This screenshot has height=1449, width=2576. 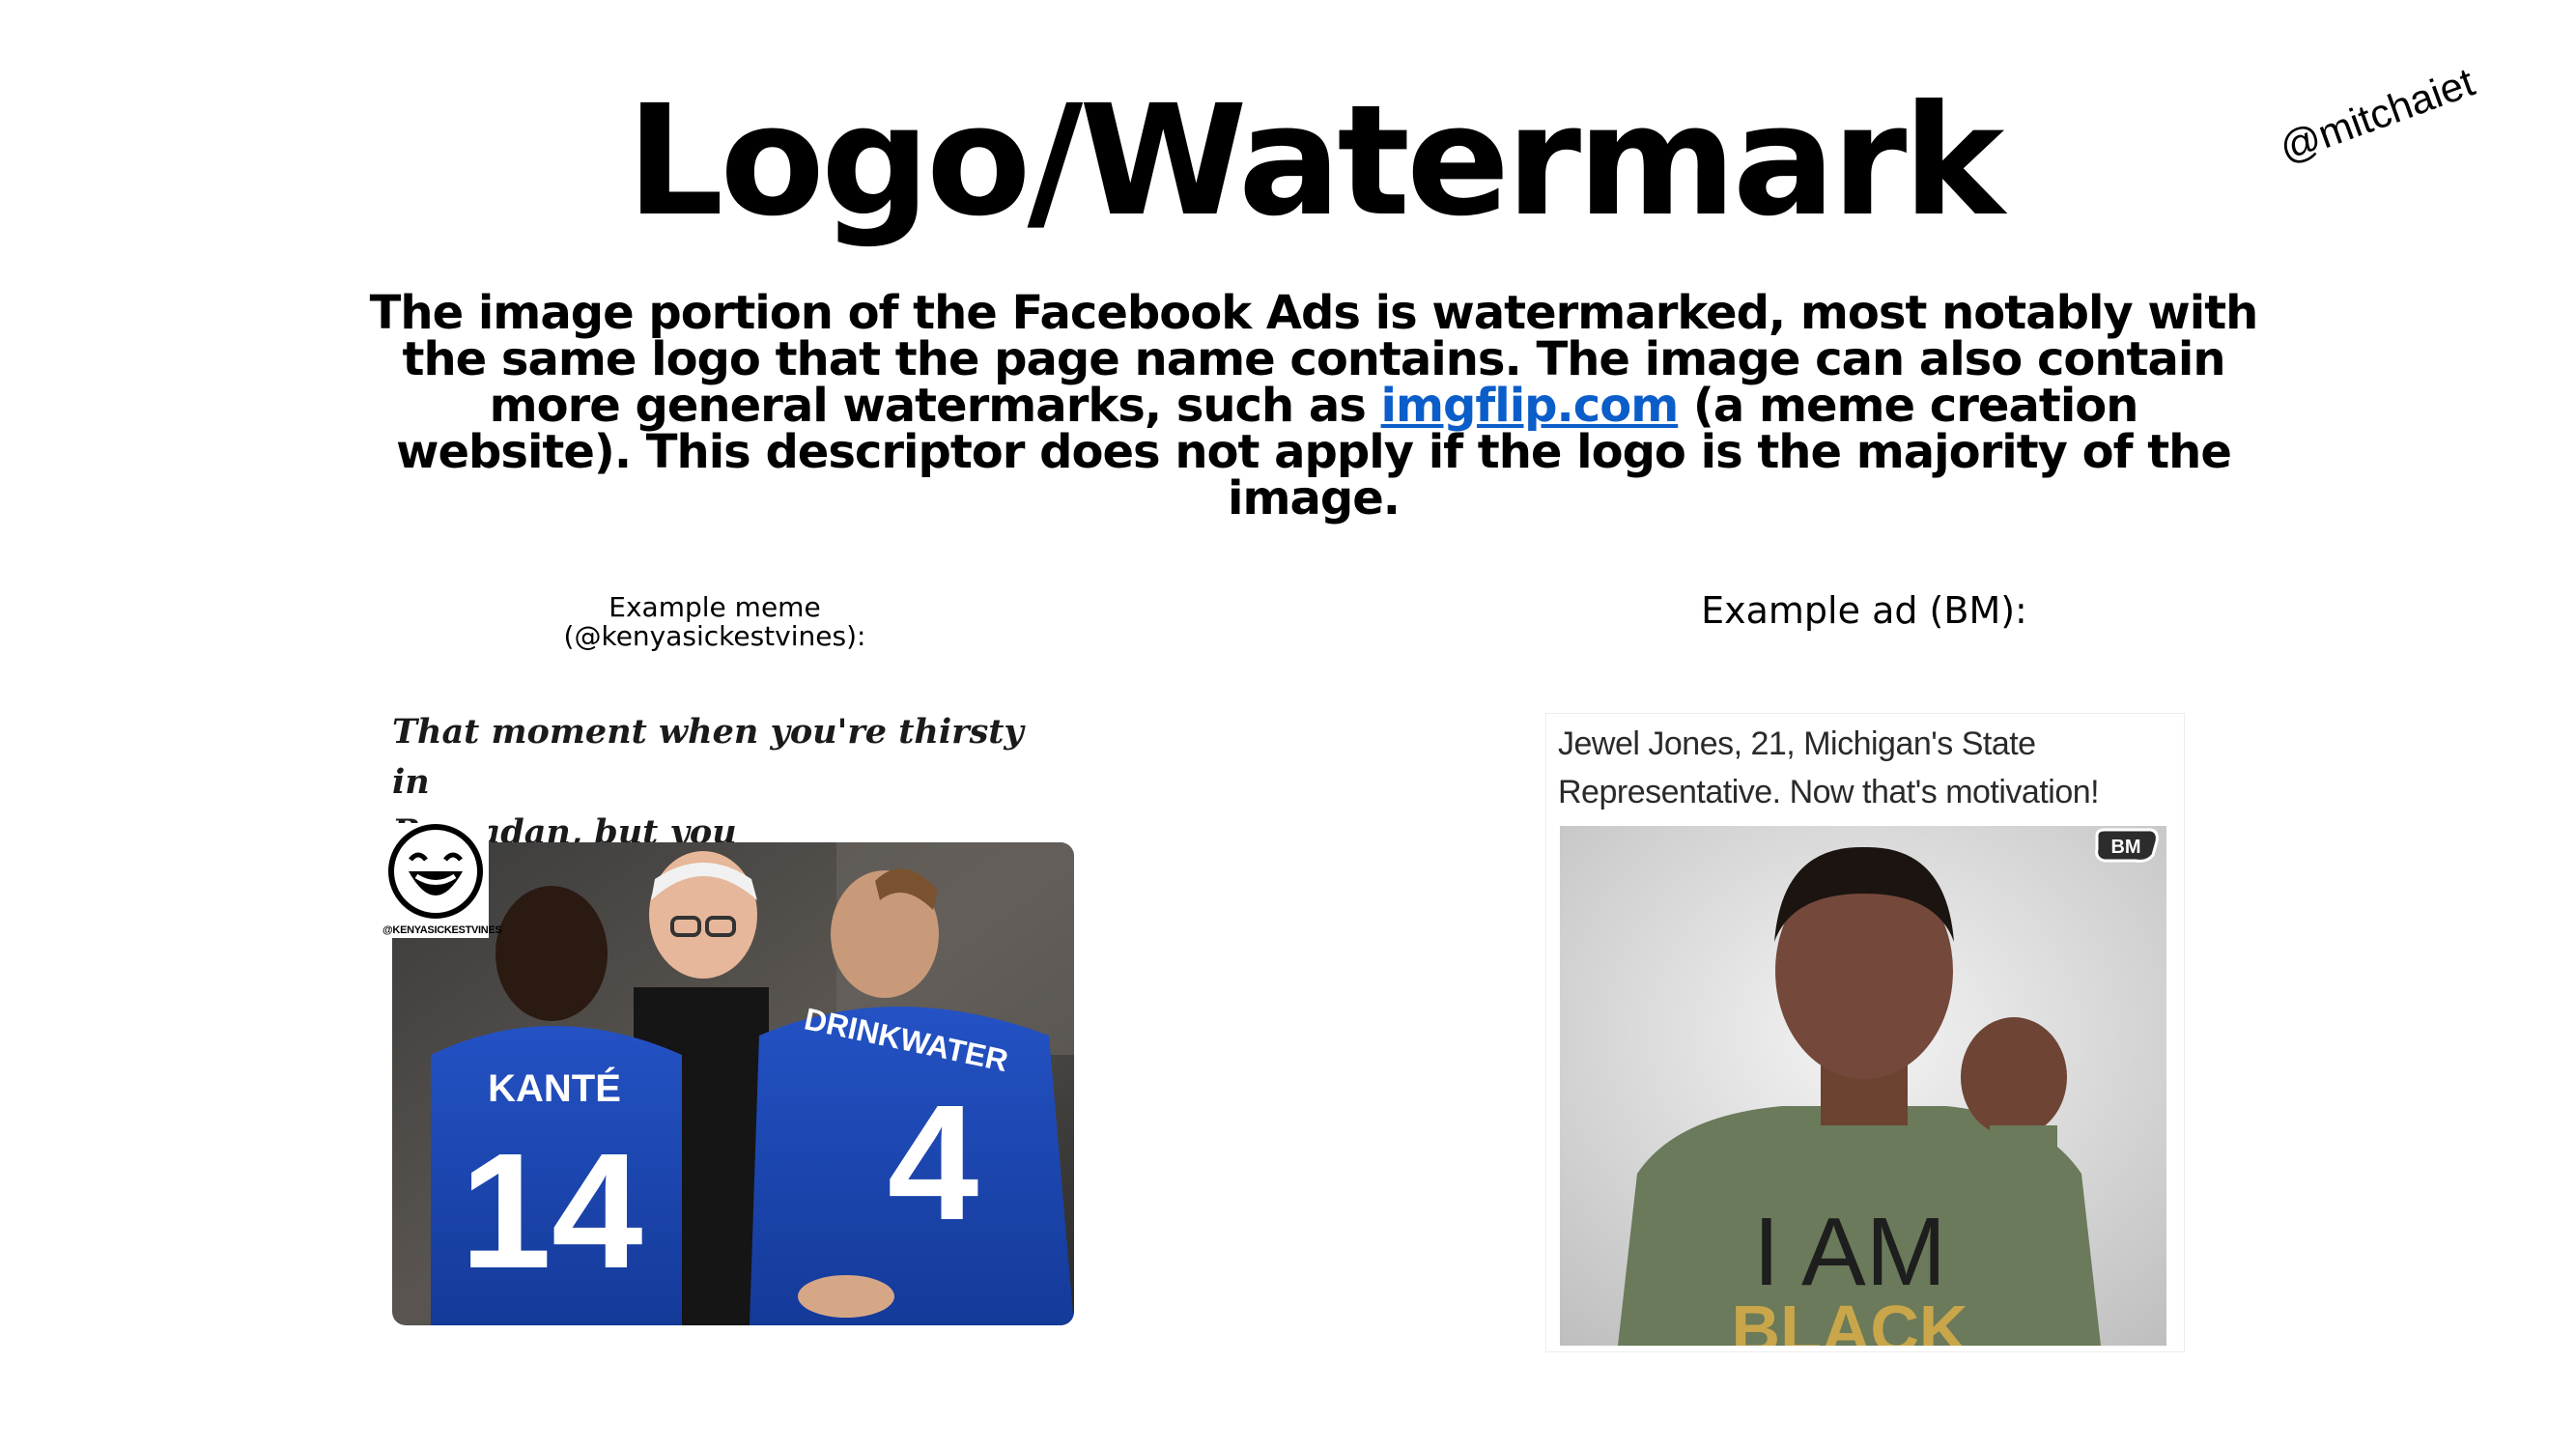 What do you see at coordinates (554, 1088) in the screenshot?
I see `jersey-left-name: KANTÉ` at bounding box center [554, 1088].